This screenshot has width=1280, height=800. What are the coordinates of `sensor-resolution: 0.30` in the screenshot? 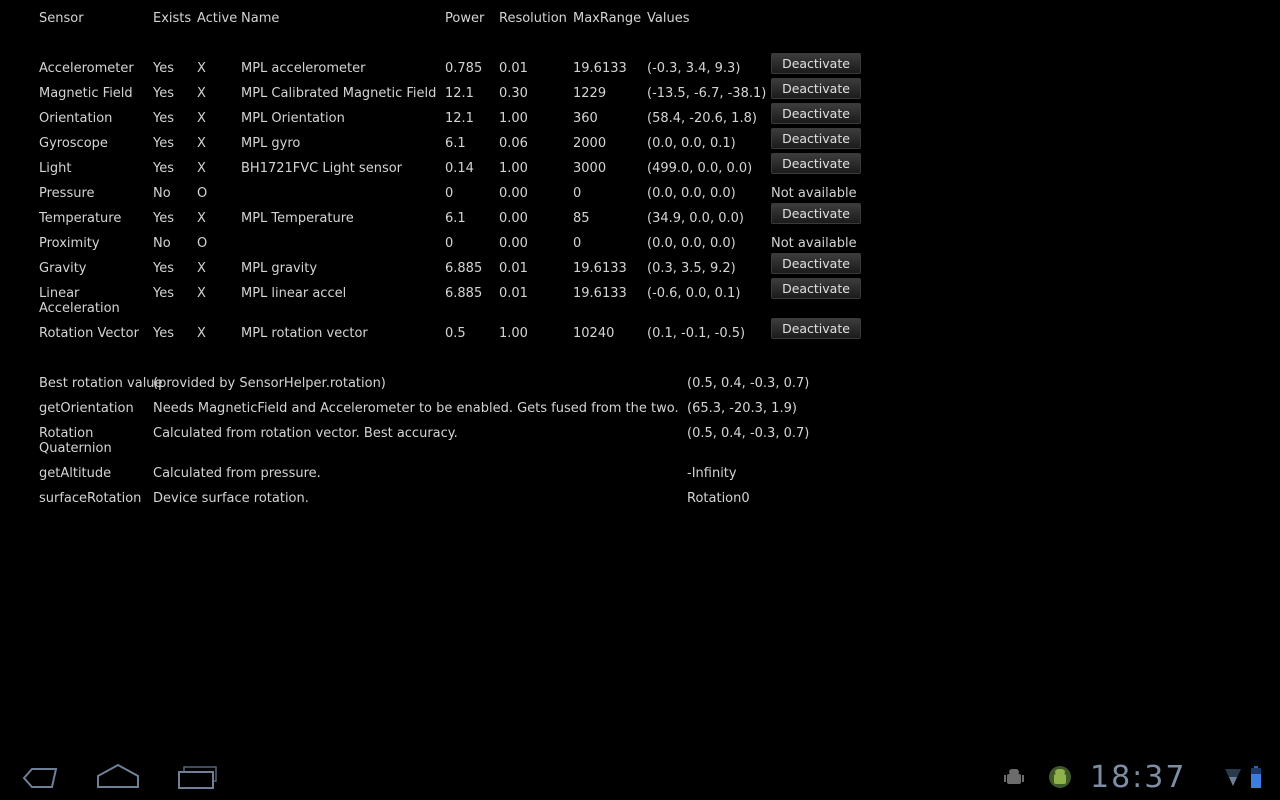 It's located at (513, 93).